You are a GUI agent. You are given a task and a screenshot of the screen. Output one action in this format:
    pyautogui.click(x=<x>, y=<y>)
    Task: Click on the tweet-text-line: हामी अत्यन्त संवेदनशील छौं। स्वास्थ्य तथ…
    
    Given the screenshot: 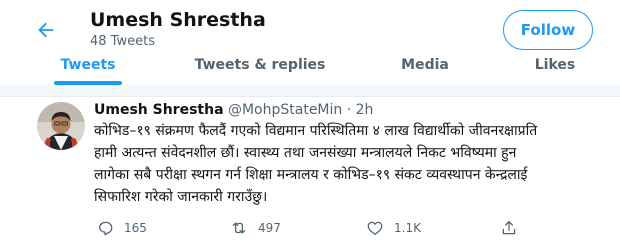 What is the action you would take?
    pyautogui.click(x=305, y=153)
    